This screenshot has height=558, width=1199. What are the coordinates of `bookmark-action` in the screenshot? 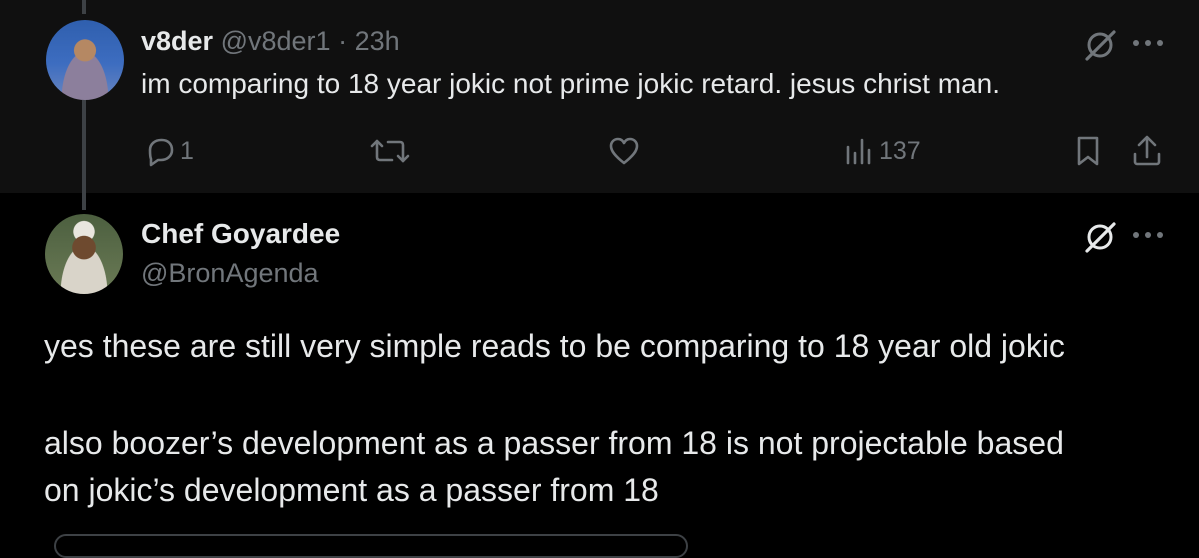 It's located at (1088, 151).